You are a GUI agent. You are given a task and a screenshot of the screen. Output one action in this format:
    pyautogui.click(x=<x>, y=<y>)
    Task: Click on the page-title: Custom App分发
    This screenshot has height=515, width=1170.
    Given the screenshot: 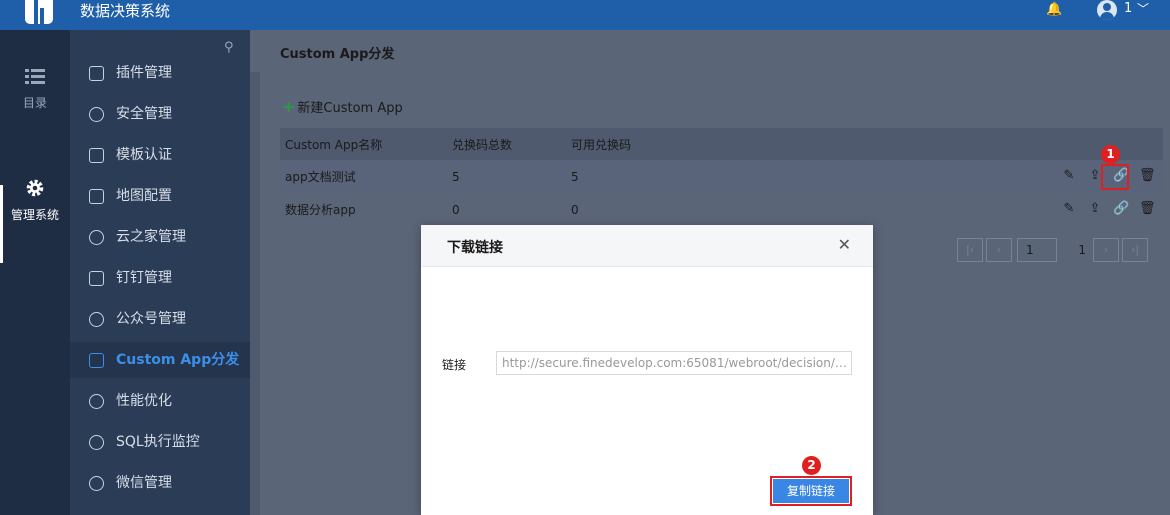 What is the action you would take?
    pyautogui.click(x=337, y=54)
    